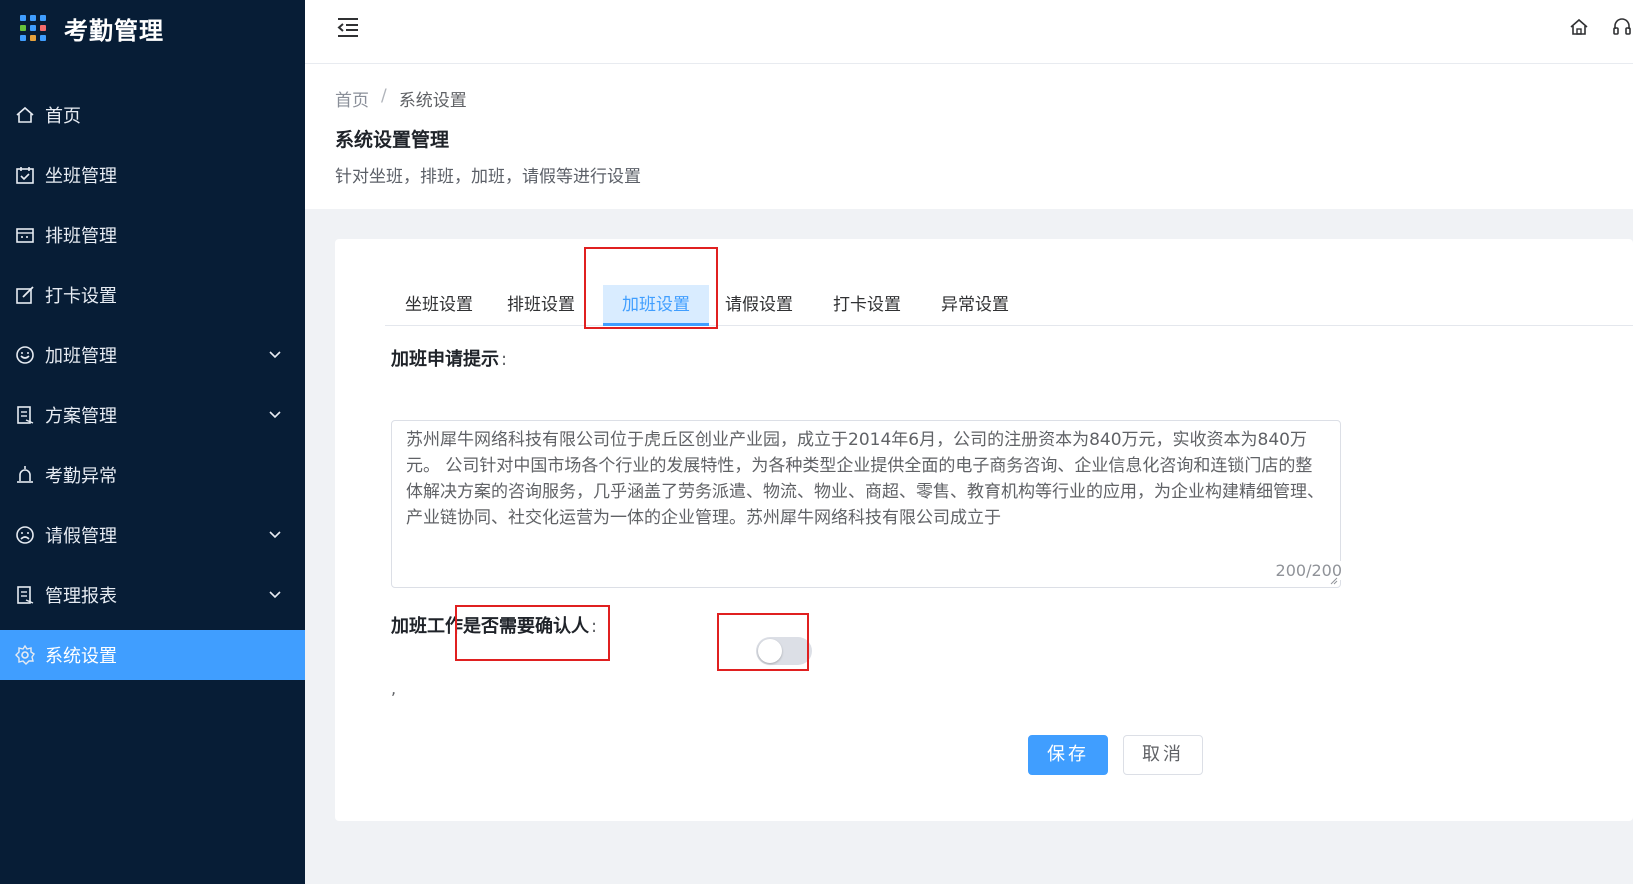  What do you see at coordinates (975, 305) in the screenshot?
I see `tab-exception-settings: 异常设置` at bounding box center [975, 305].